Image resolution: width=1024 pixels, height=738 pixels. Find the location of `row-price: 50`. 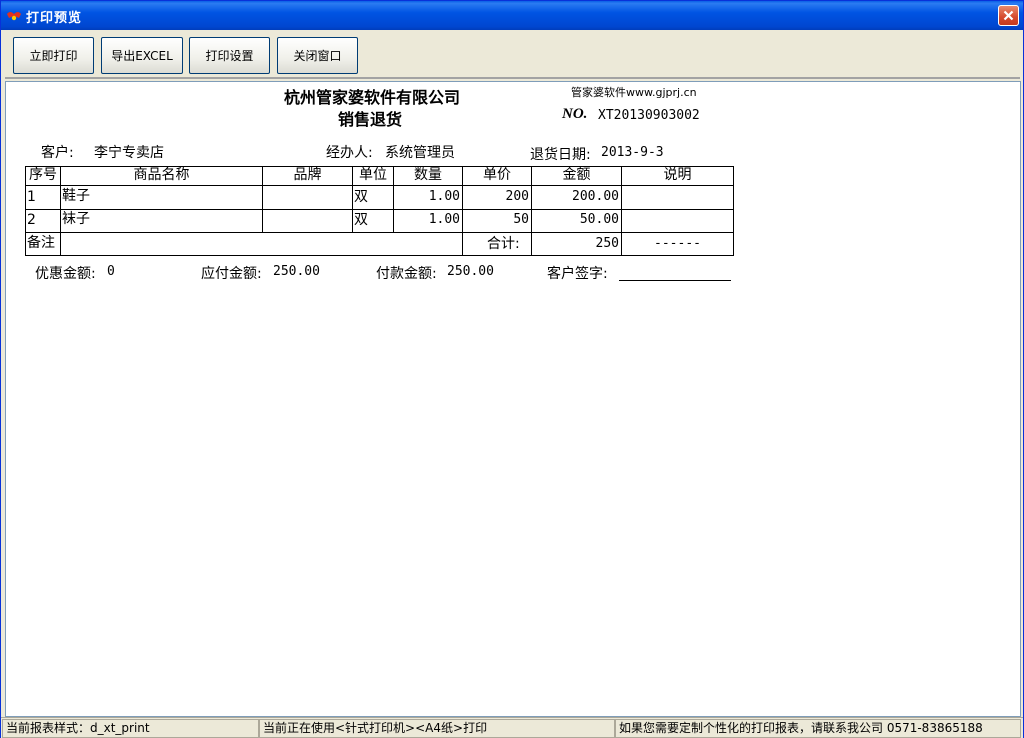

row-price: 50 is located at coordinates (521, 219).